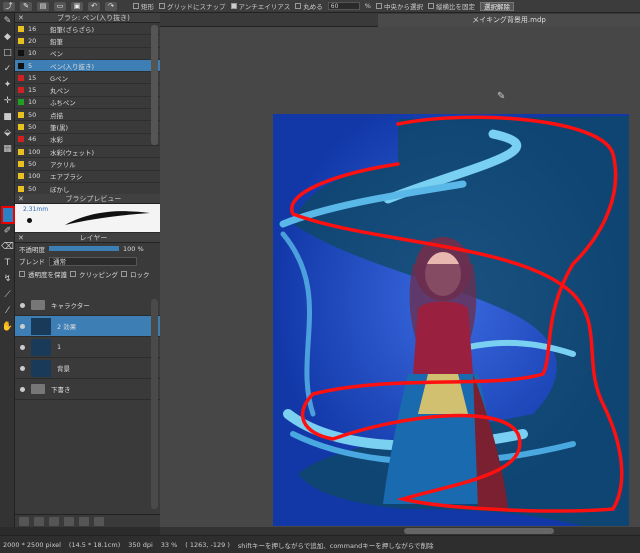  What do you see at coordinates (67, 327) in the screenshot?
I see `layer-name: 2 効果` at bounding box center [67, 327].